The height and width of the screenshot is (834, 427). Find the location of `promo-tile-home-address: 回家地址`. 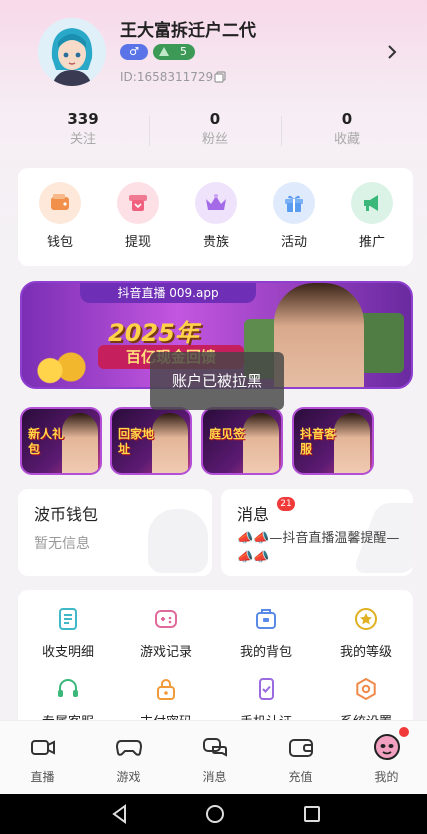

promo-tile-home-address: 回家地址 is located at coordinates (151, 441).